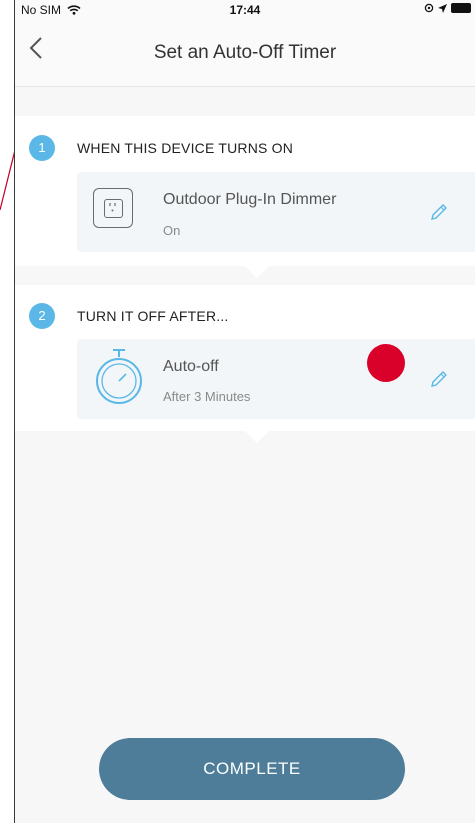  What do you see at coordinates (386, 363) in the screenshot?
I see `tap-marker` at bounding box center [386, 363].